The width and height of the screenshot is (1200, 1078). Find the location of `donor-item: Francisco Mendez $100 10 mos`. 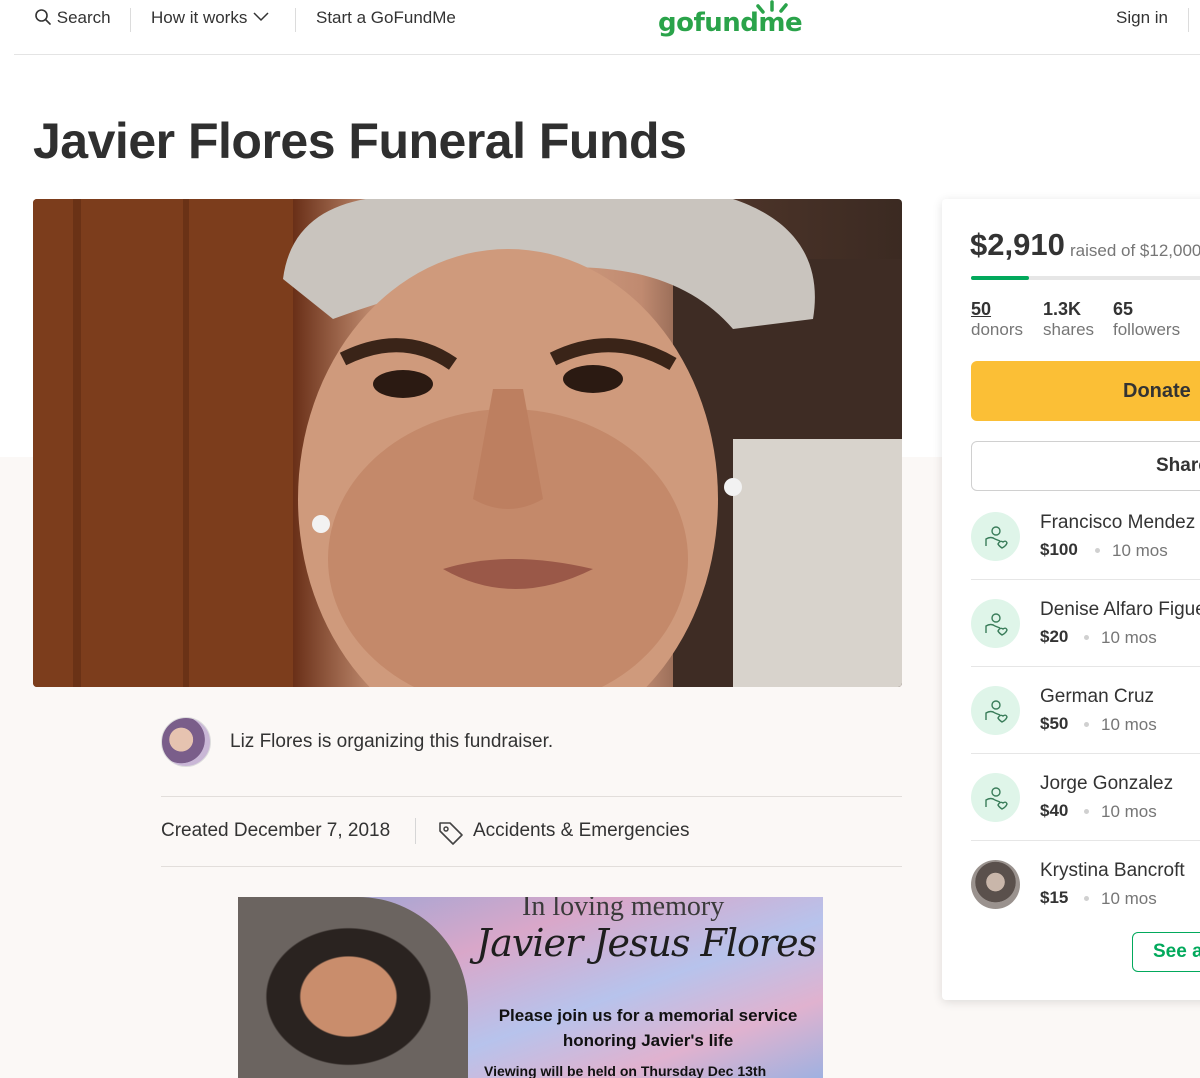

donor-item: Francisco Mendez $100 10 mos is located at coordinates (1085, 550).